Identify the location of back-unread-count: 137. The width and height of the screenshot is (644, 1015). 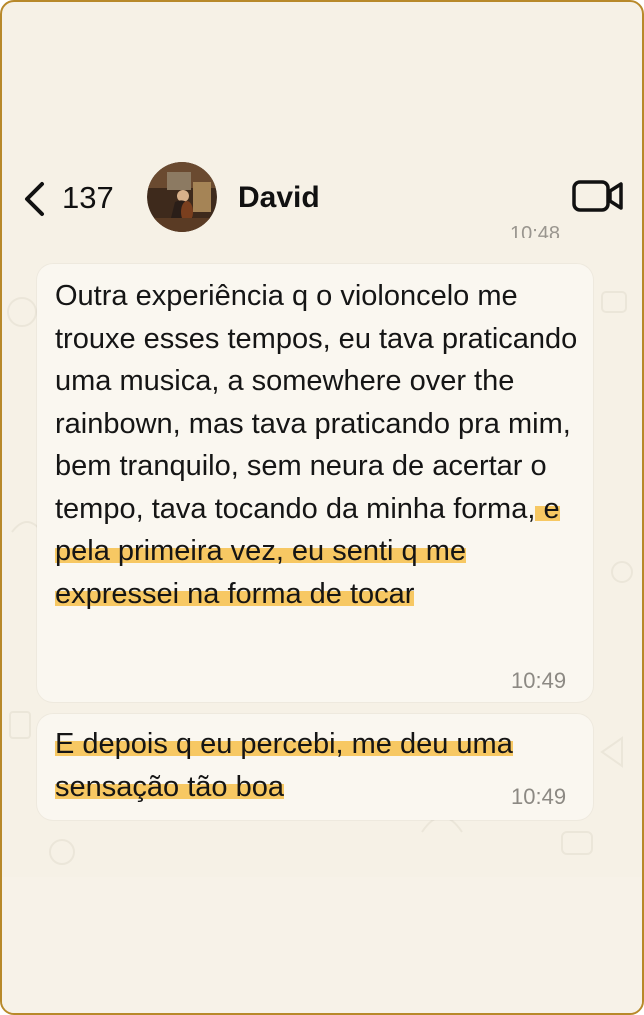
(88, 198).